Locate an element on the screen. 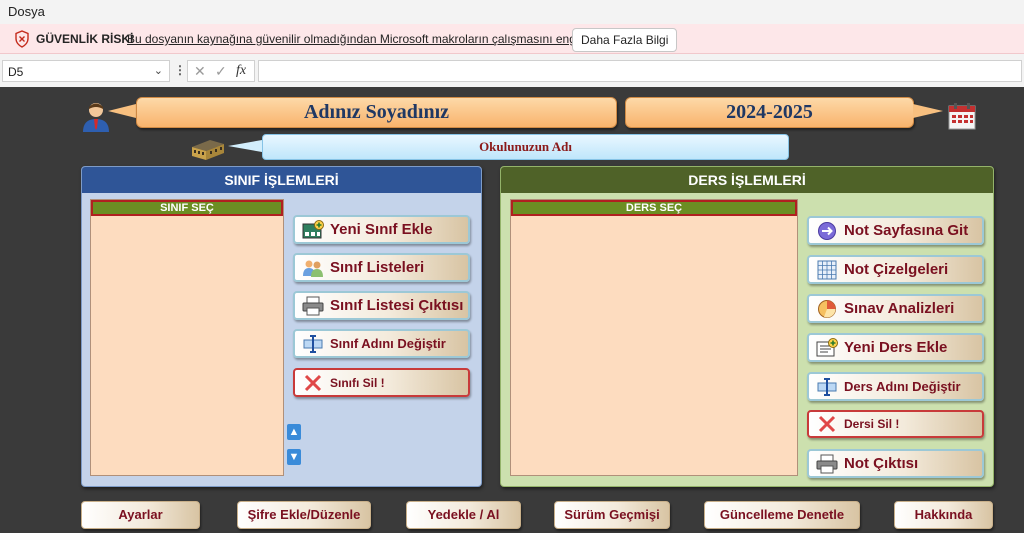 This screenshot has height=533, width=1024. more-info-button: Daha Fazla Bilgi is located at coordinates (625, 40).